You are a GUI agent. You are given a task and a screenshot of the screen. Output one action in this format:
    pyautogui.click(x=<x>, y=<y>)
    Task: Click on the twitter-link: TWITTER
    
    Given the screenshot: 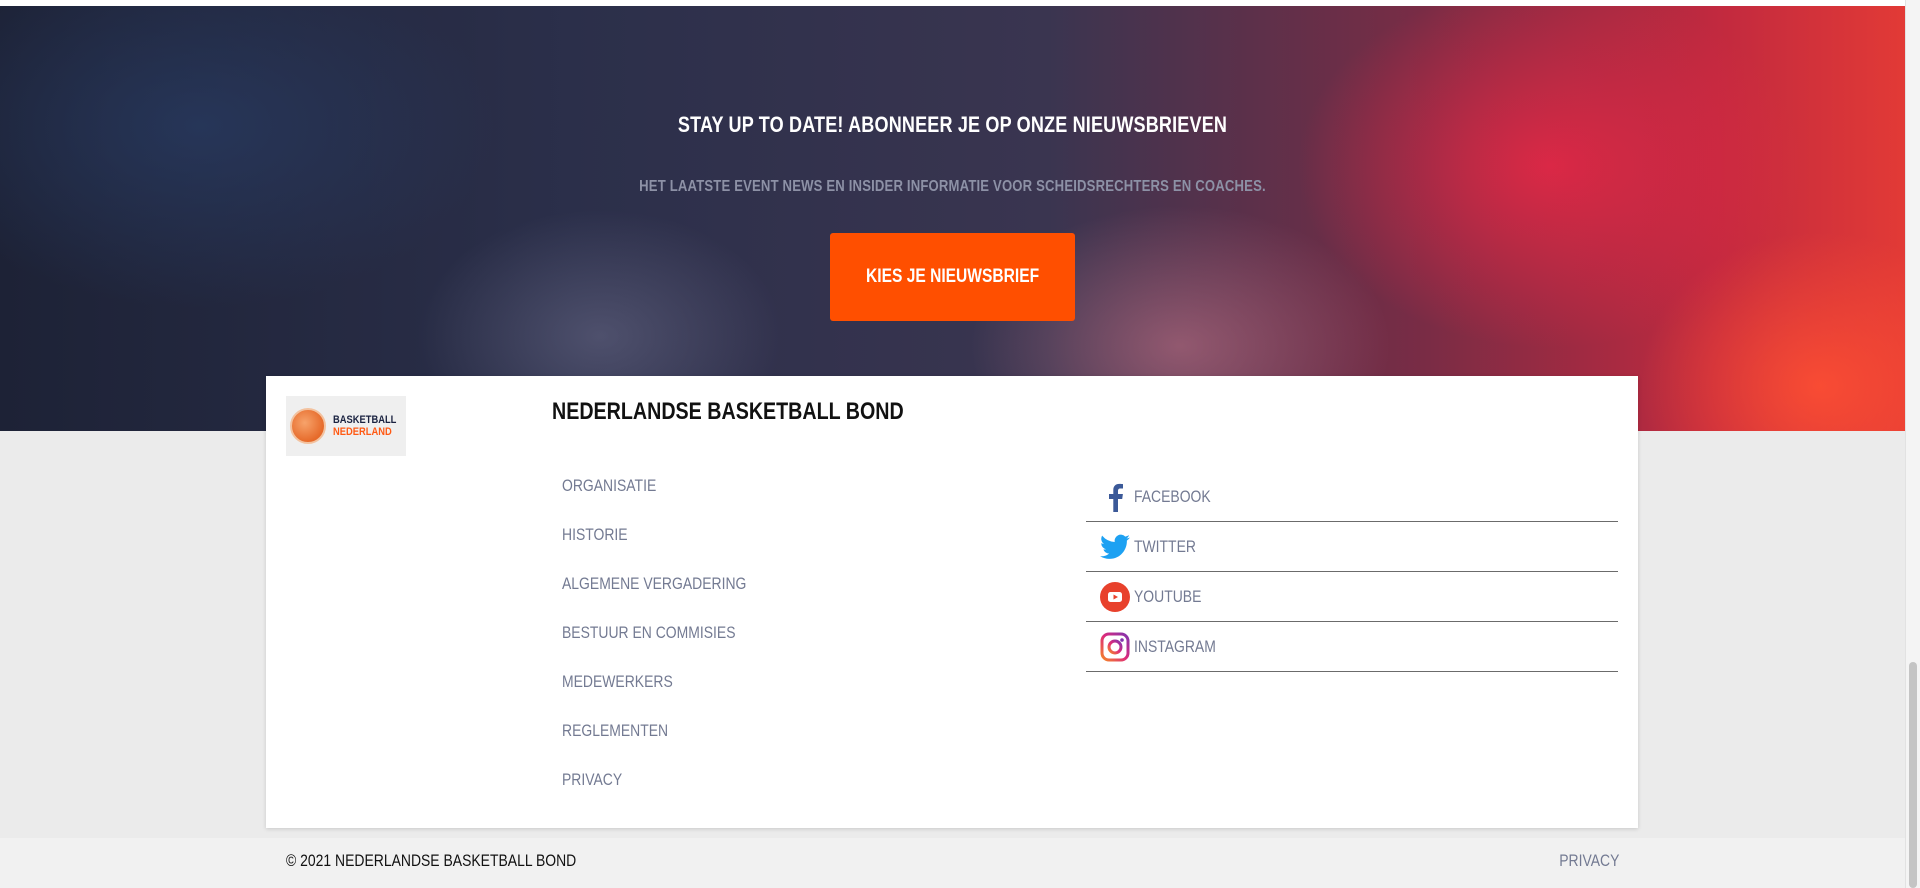 What is the action you would take?
    pyautogui.click(x=1165, y=547)
    